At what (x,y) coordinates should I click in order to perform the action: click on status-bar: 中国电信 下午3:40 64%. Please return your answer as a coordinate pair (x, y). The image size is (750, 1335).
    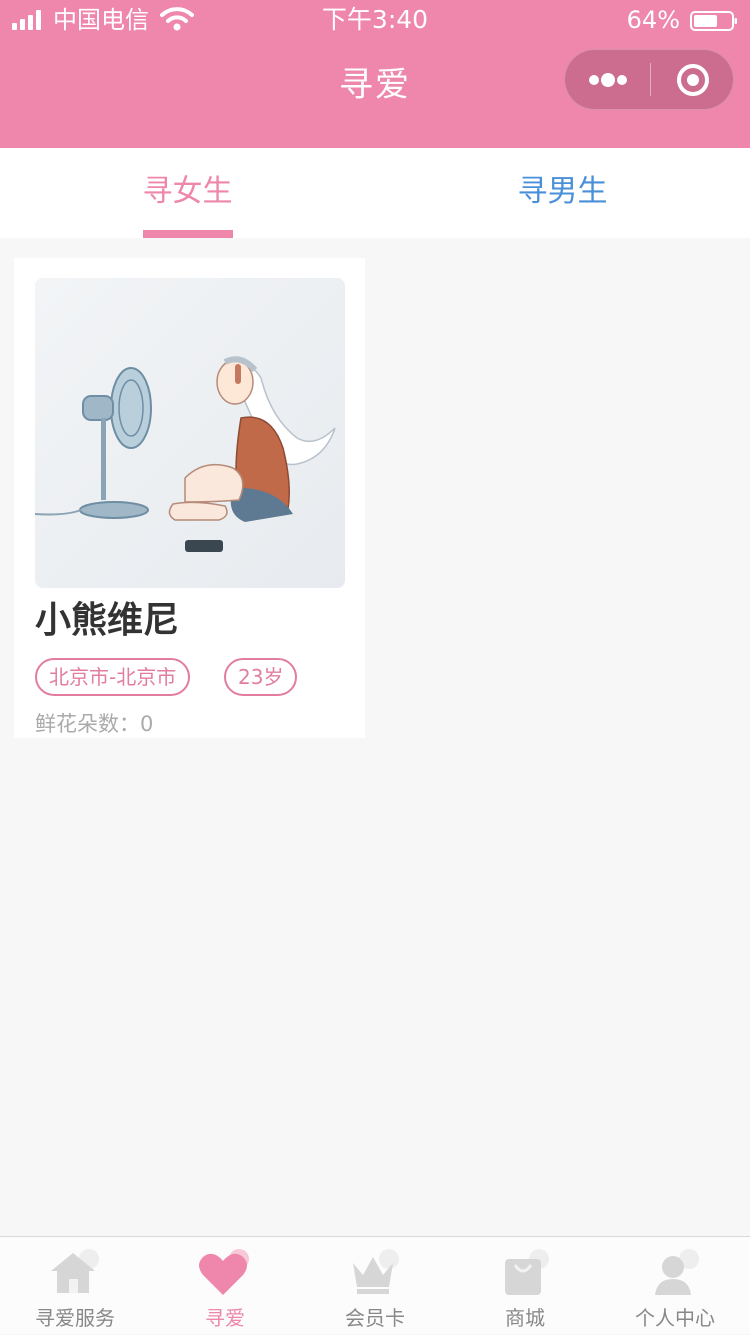
    Looking at the image, I should click on (375, 20).